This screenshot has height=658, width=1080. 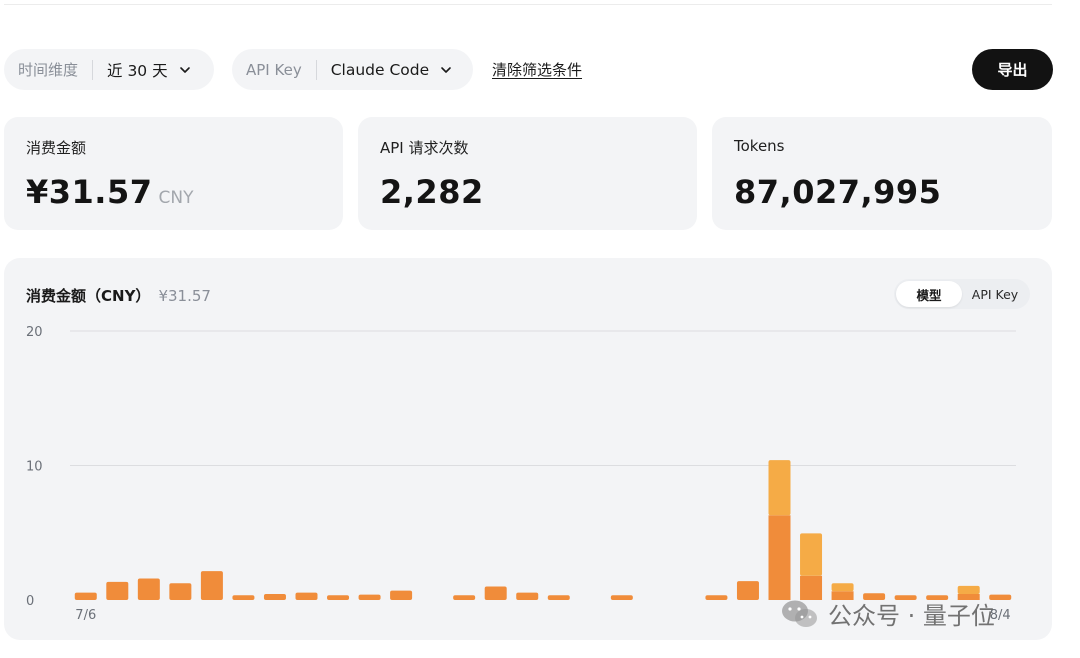 What do you see at coordinates (911, 616) in the screenshot?
I see `watermark-text: 公众号 · 量子位` at bounding box center [911, 616].